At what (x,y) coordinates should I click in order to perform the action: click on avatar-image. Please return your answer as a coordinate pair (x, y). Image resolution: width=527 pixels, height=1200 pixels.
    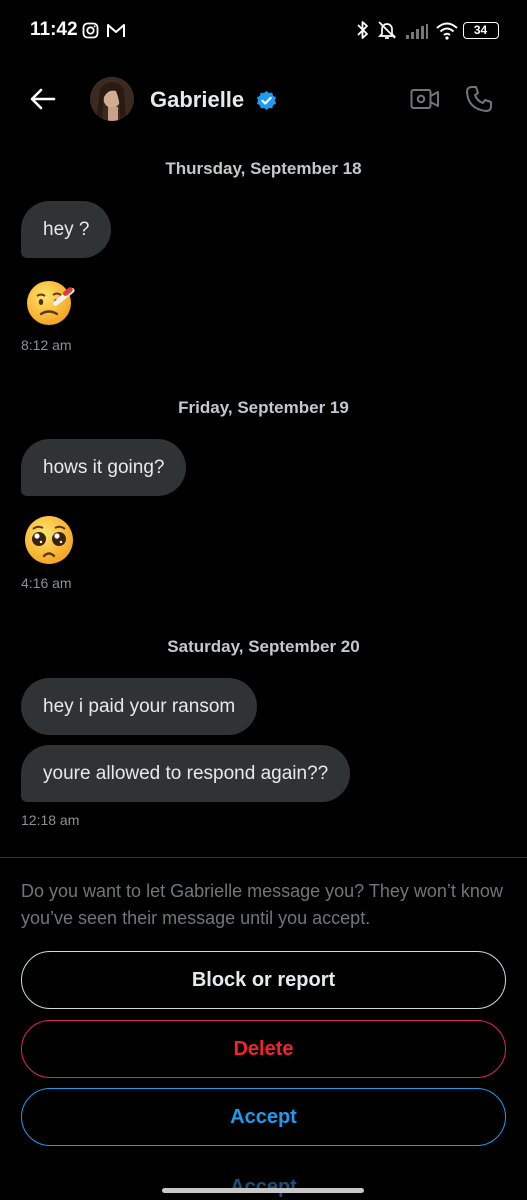
    Looking at the image, I should click on (112, 99).